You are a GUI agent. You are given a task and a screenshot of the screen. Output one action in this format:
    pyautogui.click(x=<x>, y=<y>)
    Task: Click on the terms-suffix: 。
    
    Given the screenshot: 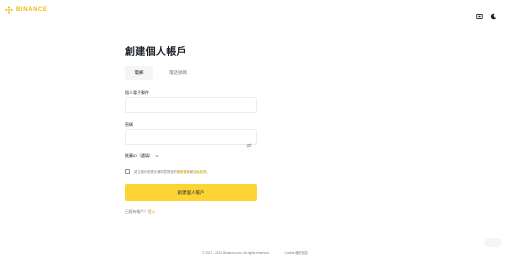 What is the action you would take?
    pyautogui.click(x=208, y=172)
    